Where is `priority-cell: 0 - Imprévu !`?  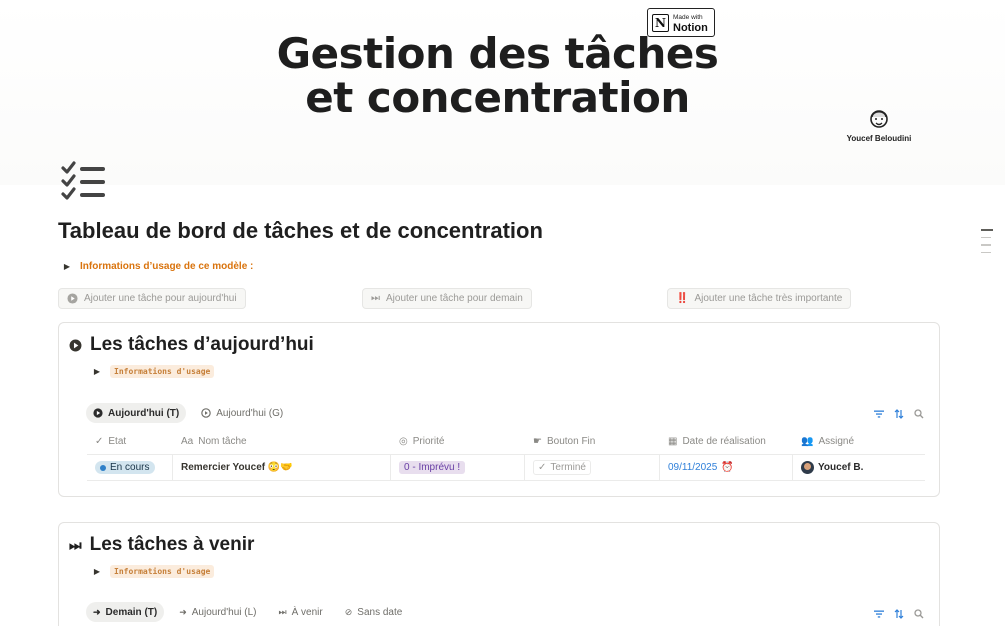 priority-cell: 0 - Imprévu ! is located at coordinates (458, 467).